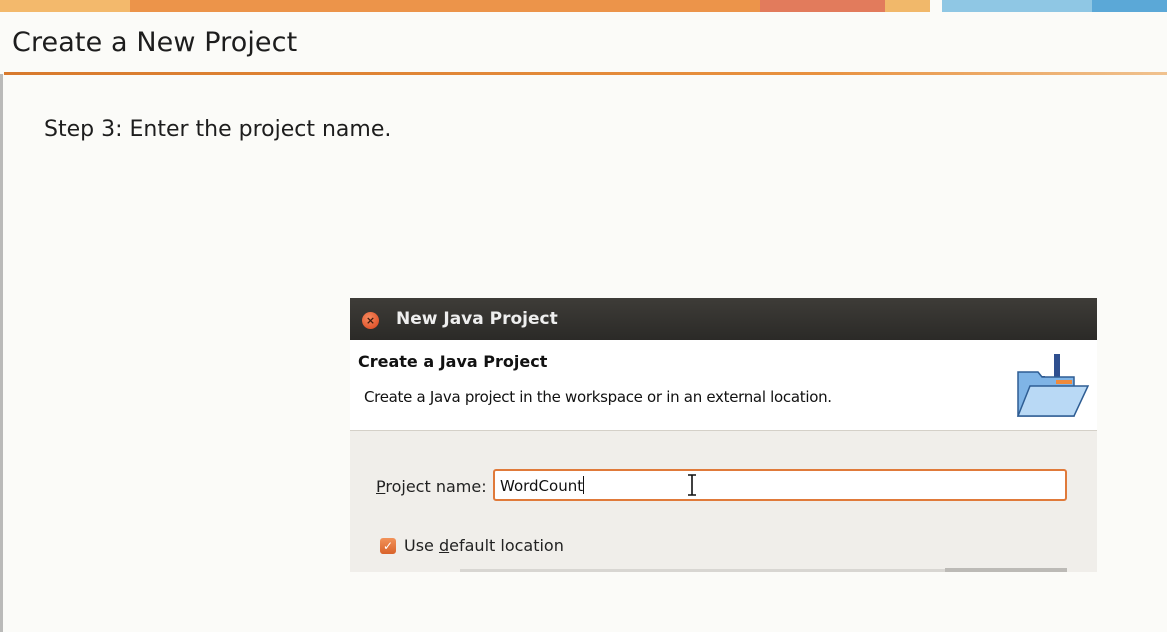  Describe the element at coordinates (583, 43) in the screenshot. I see `slide-header: Create a New Project` at that location.